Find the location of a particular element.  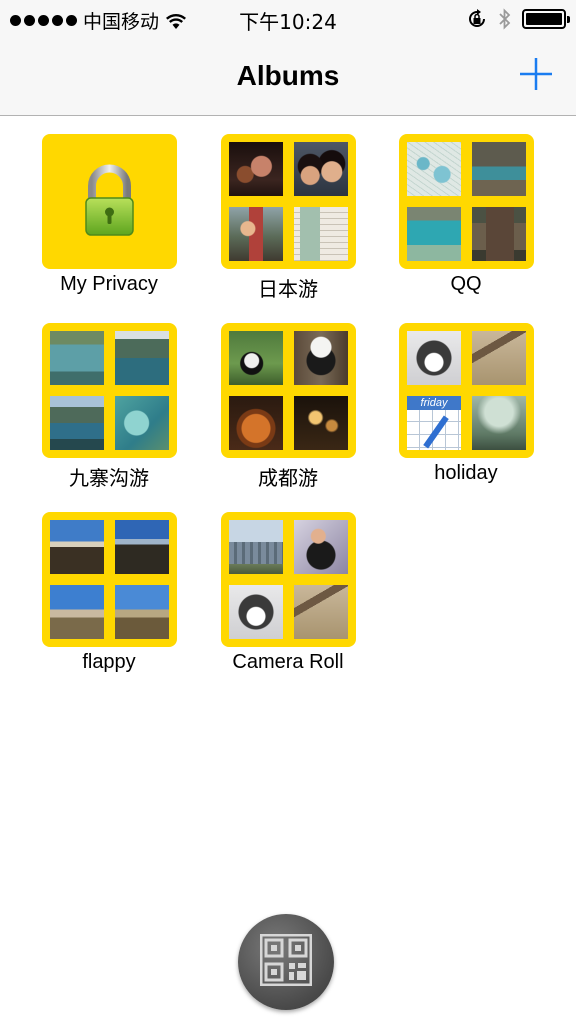

qr-scan-button is located at coordinates (286, 962).